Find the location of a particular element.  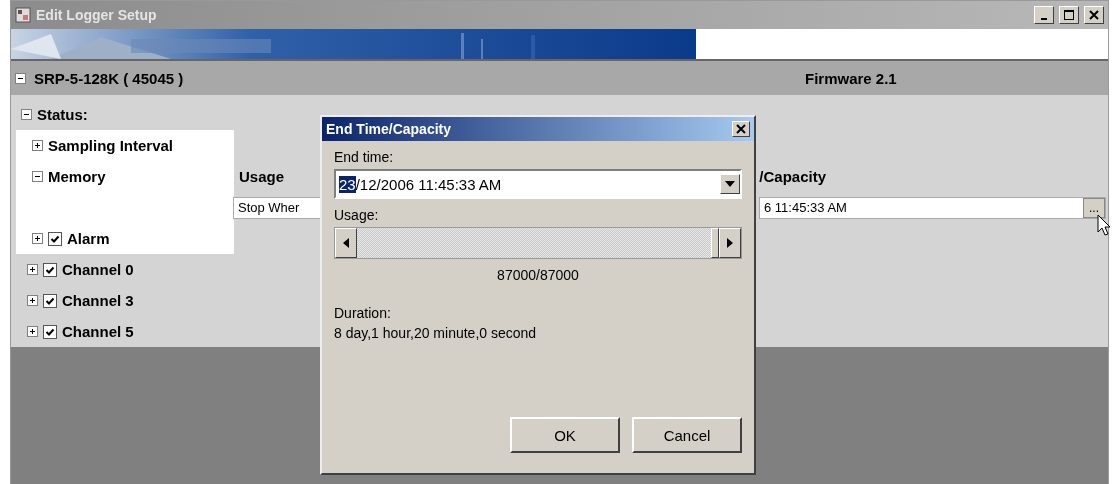

usage-reading: 87000/87000 is located at coordinates (538, 275).